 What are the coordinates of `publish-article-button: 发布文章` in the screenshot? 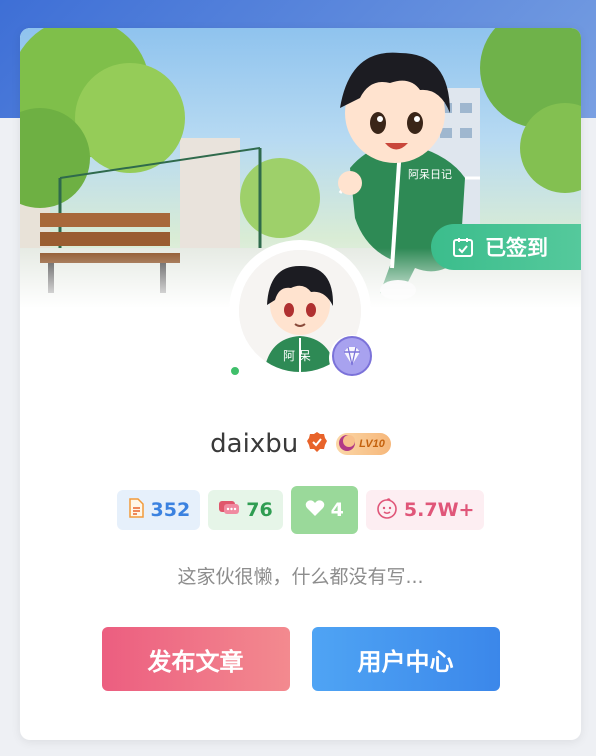 It's located at (195, 659).